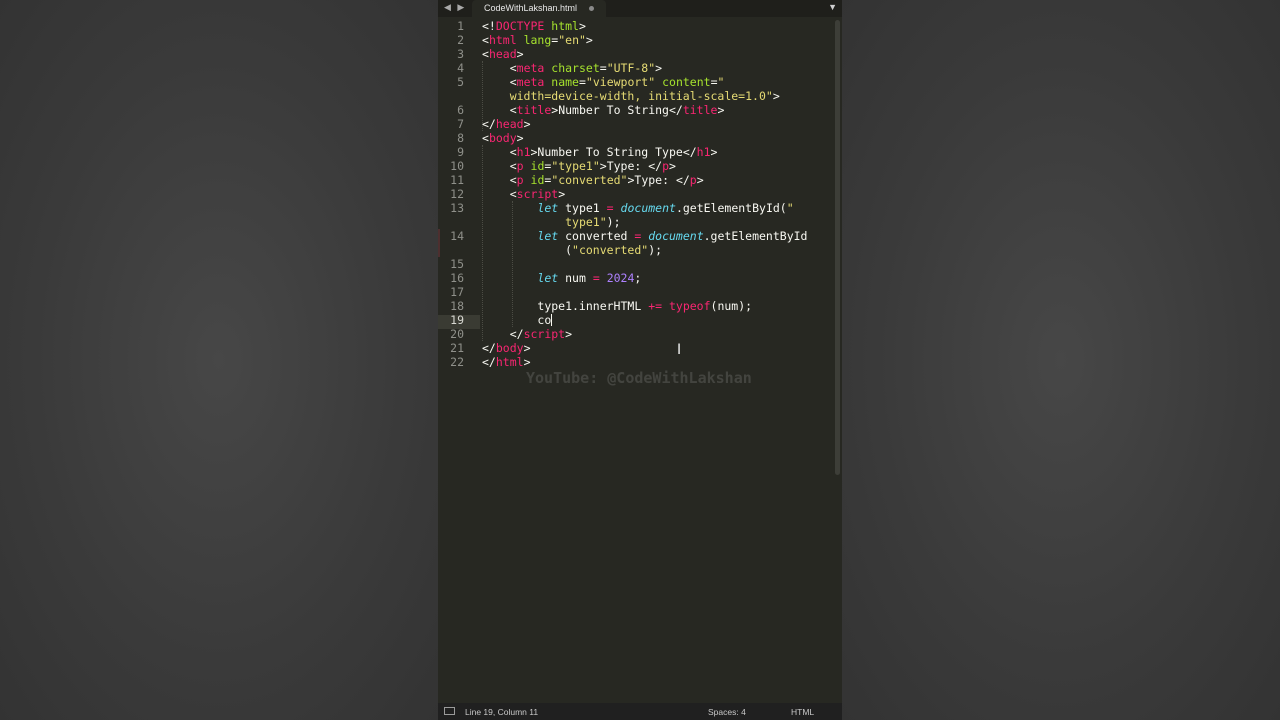 The width and height of the screenshot is (1280, 720). I want to click on line-code: <h1>Number To String Type</h1>, so click(600, 152).